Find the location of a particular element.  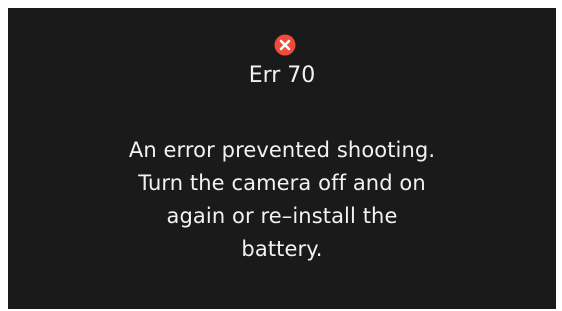

error-code: Err 70 is located at coordinates (282, 75).